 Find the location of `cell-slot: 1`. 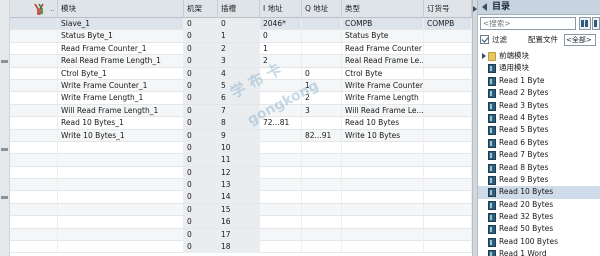

cell-slot: 1 is located at coordinates (239, 36).